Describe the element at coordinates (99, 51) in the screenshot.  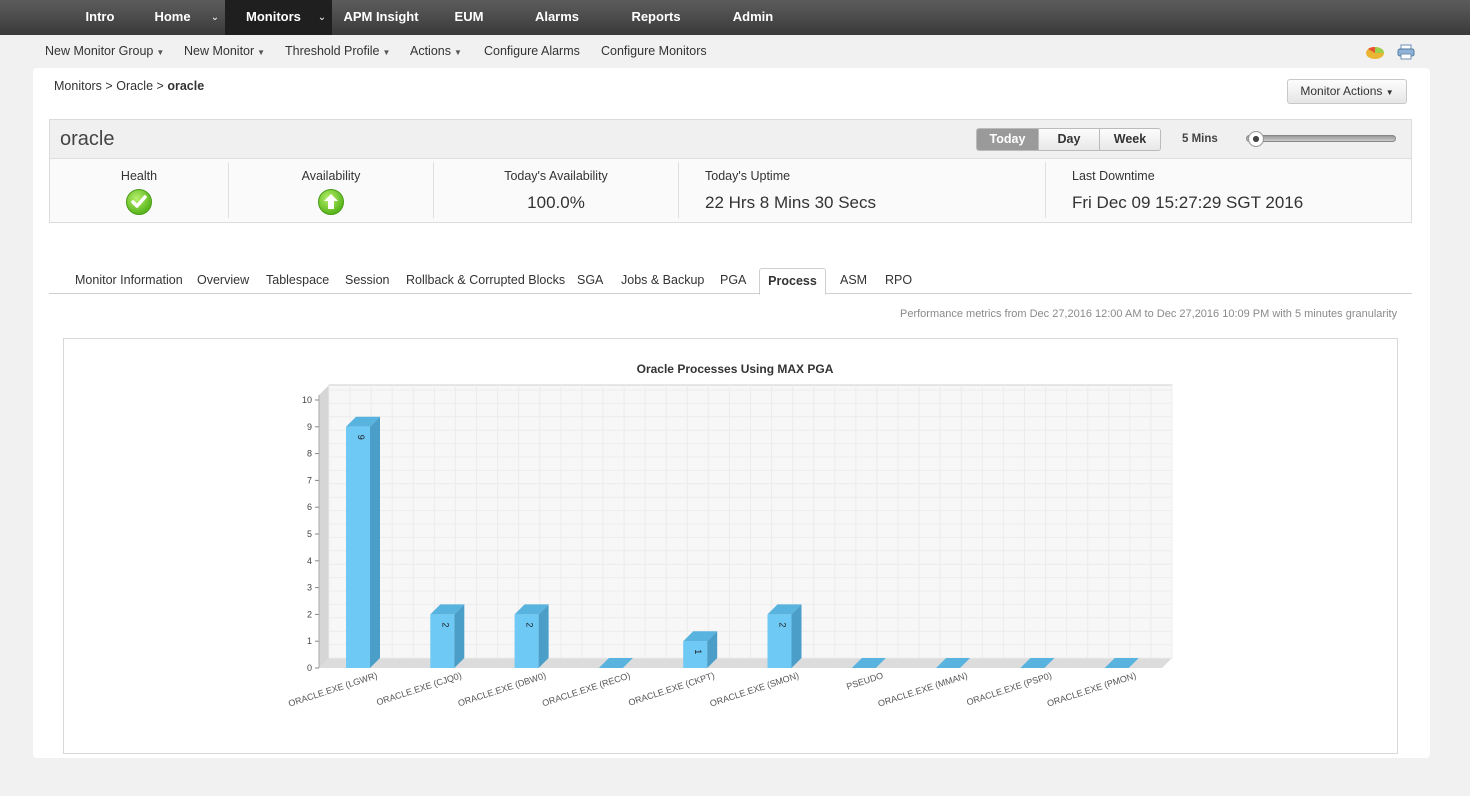
I see `new-monitor-group-label: New Monitor Group` at that location.